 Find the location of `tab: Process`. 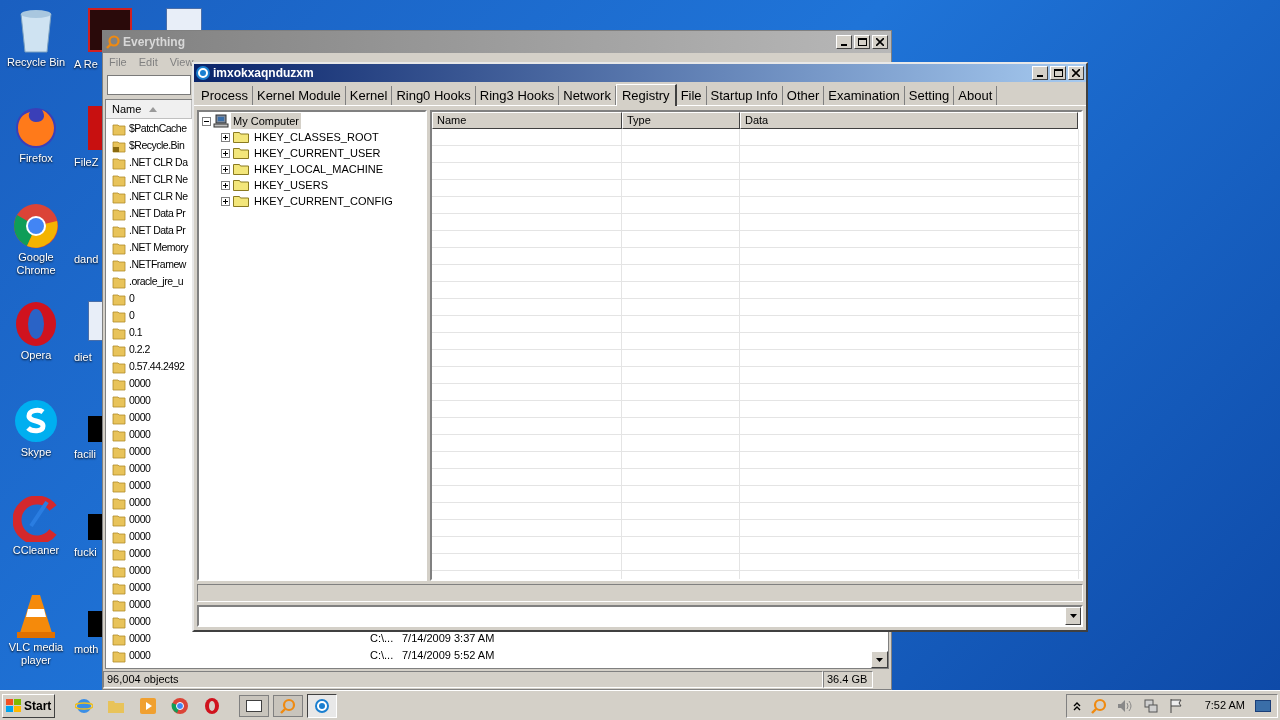

tab: Process is located at coordinates (225, 95).